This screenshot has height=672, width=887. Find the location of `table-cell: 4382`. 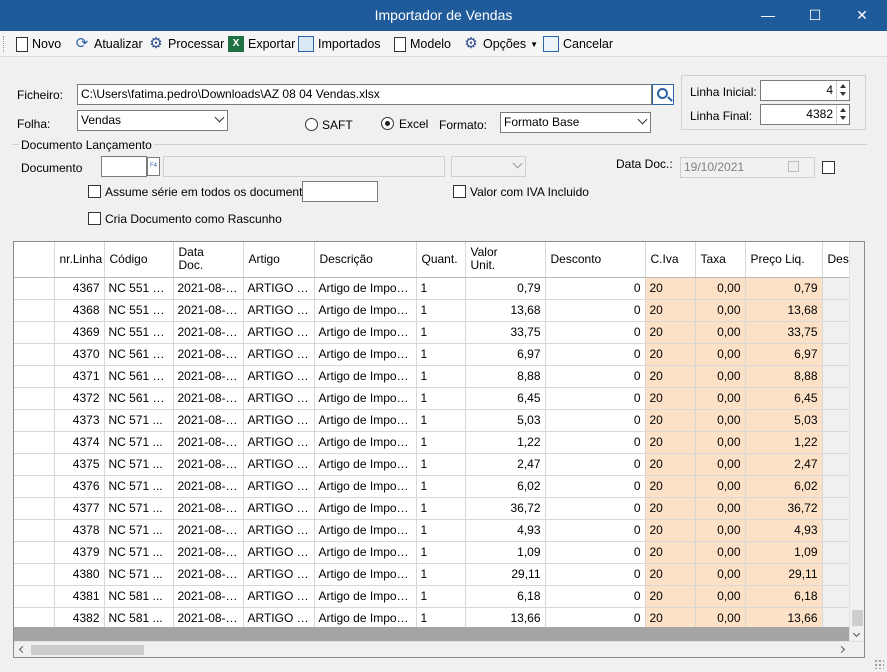

table-cell: 4382 is located at coordinates (79, 618).